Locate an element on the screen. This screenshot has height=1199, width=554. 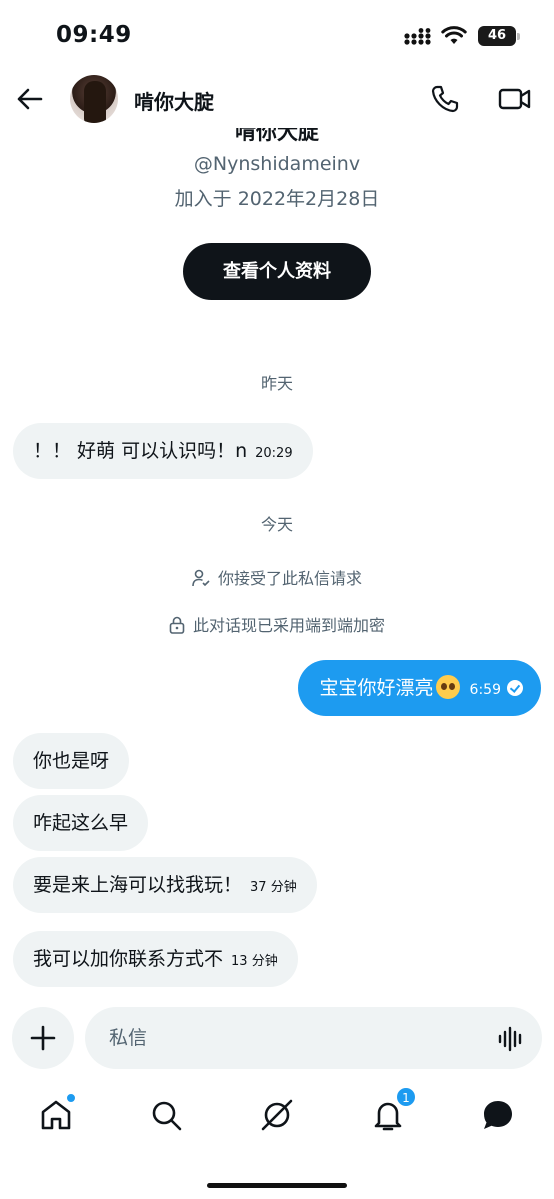
plus-icon is located at coordinates (43, 1038).